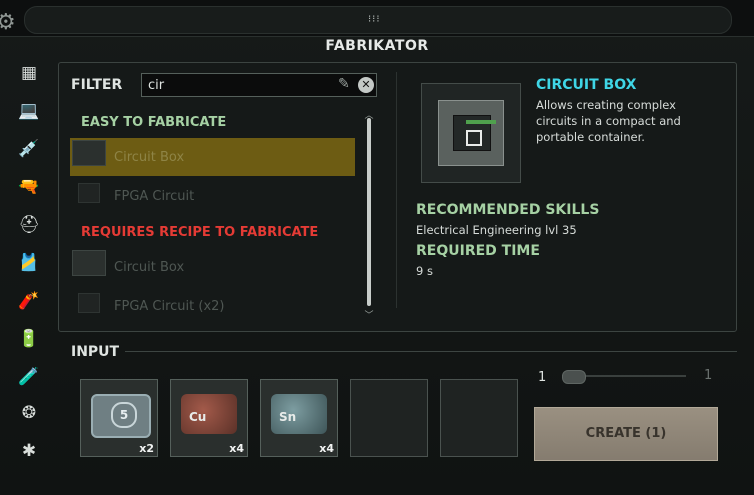  What do you see at coordinates (508, 210) in the screenshot?
I see `skills-heading: RECOMMENDED SKILLS` at bounding box center [508, 210].